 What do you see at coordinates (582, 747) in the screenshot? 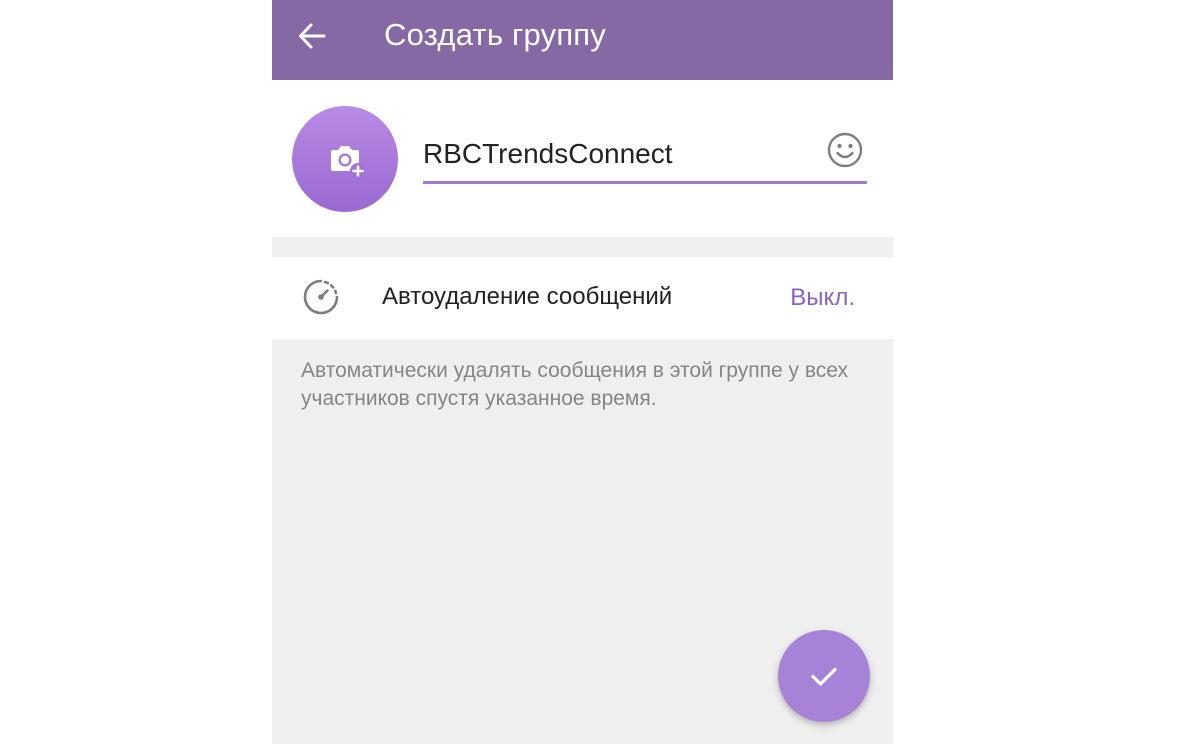
I see `bottom-strip` at bounding box center [582, 747].